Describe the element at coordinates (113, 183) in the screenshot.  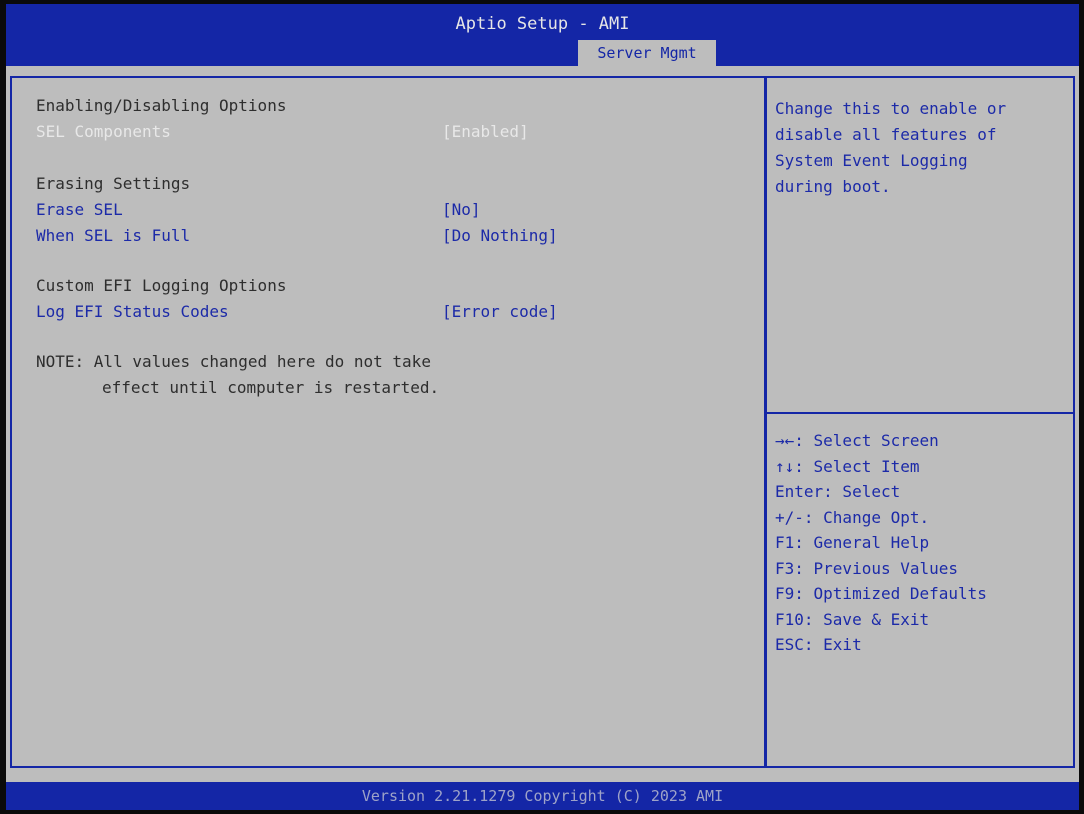
I see `section-heading-erasing: Erasing Settings` at that location.